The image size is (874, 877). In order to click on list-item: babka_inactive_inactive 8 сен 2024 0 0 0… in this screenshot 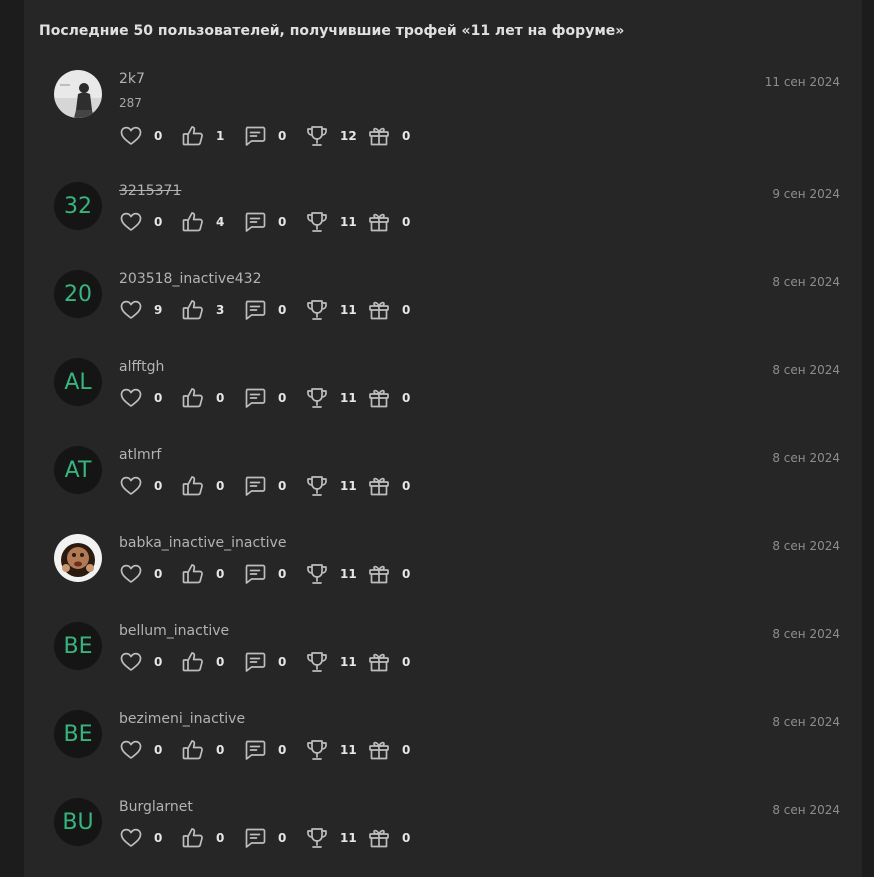, I will do `click(443, 566)`.